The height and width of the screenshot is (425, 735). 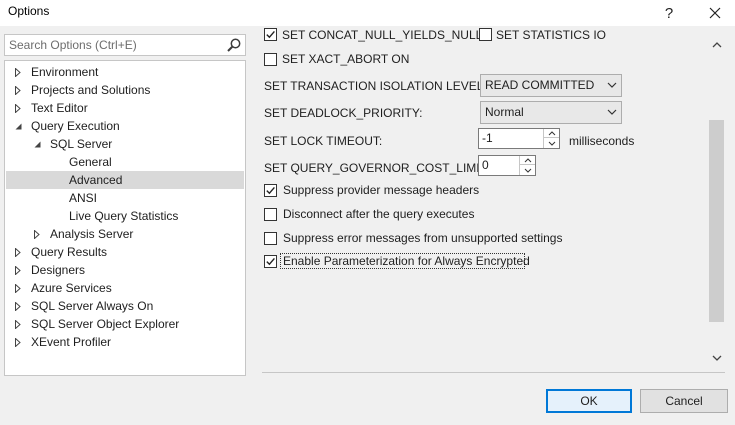 I want to click on suppress-errors-checkbox, so click(x=270, y=238).